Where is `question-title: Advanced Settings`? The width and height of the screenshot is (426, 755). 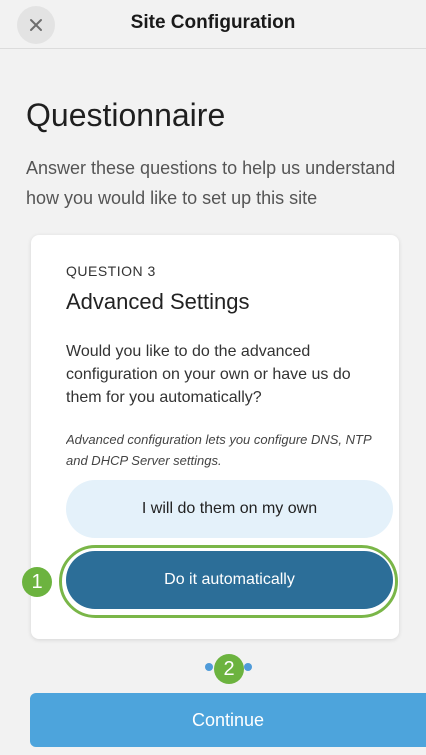
question-title: Advanced Settings is located at coordinates (158, 301).